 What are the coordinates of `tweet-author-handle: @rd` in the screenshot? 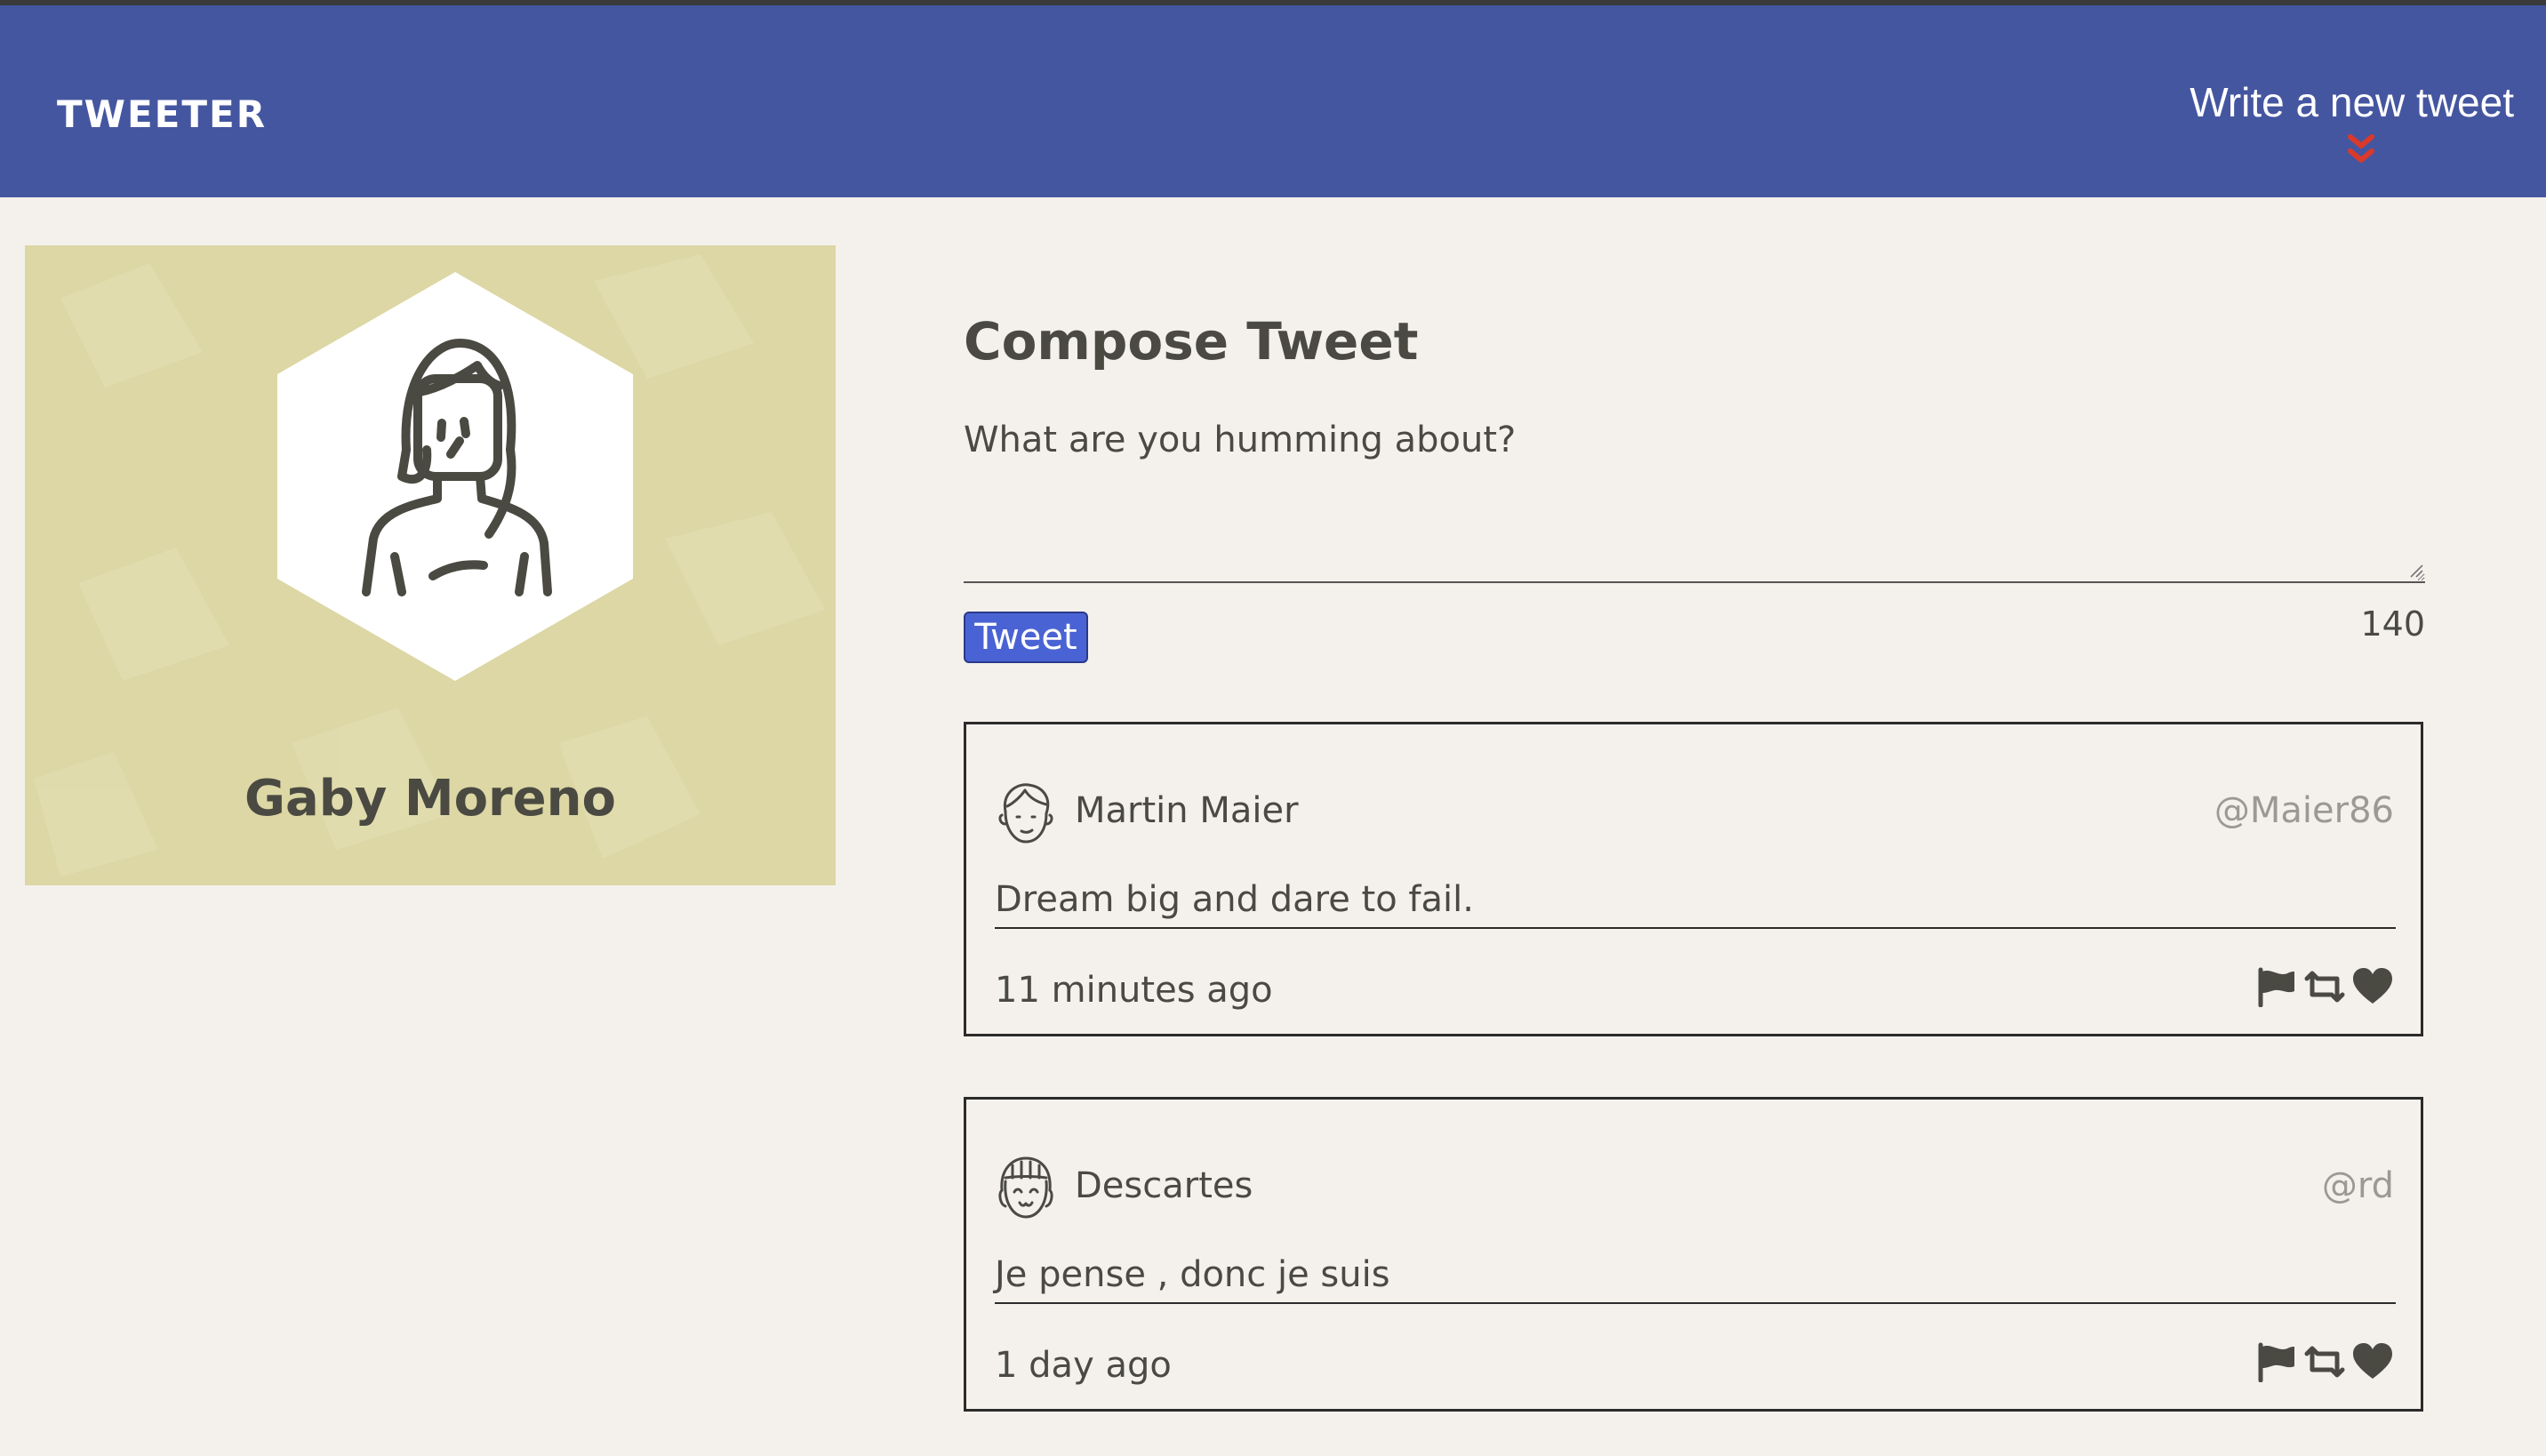 It's located at (2357, 1185).